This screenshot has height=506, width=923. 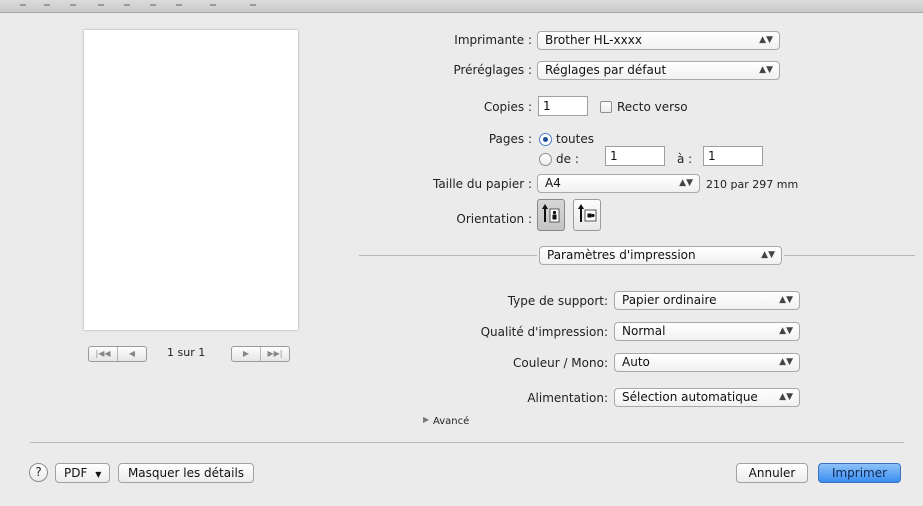 I want to click on quality-label: Qualité d'impression:, so click(x=544, y=332).